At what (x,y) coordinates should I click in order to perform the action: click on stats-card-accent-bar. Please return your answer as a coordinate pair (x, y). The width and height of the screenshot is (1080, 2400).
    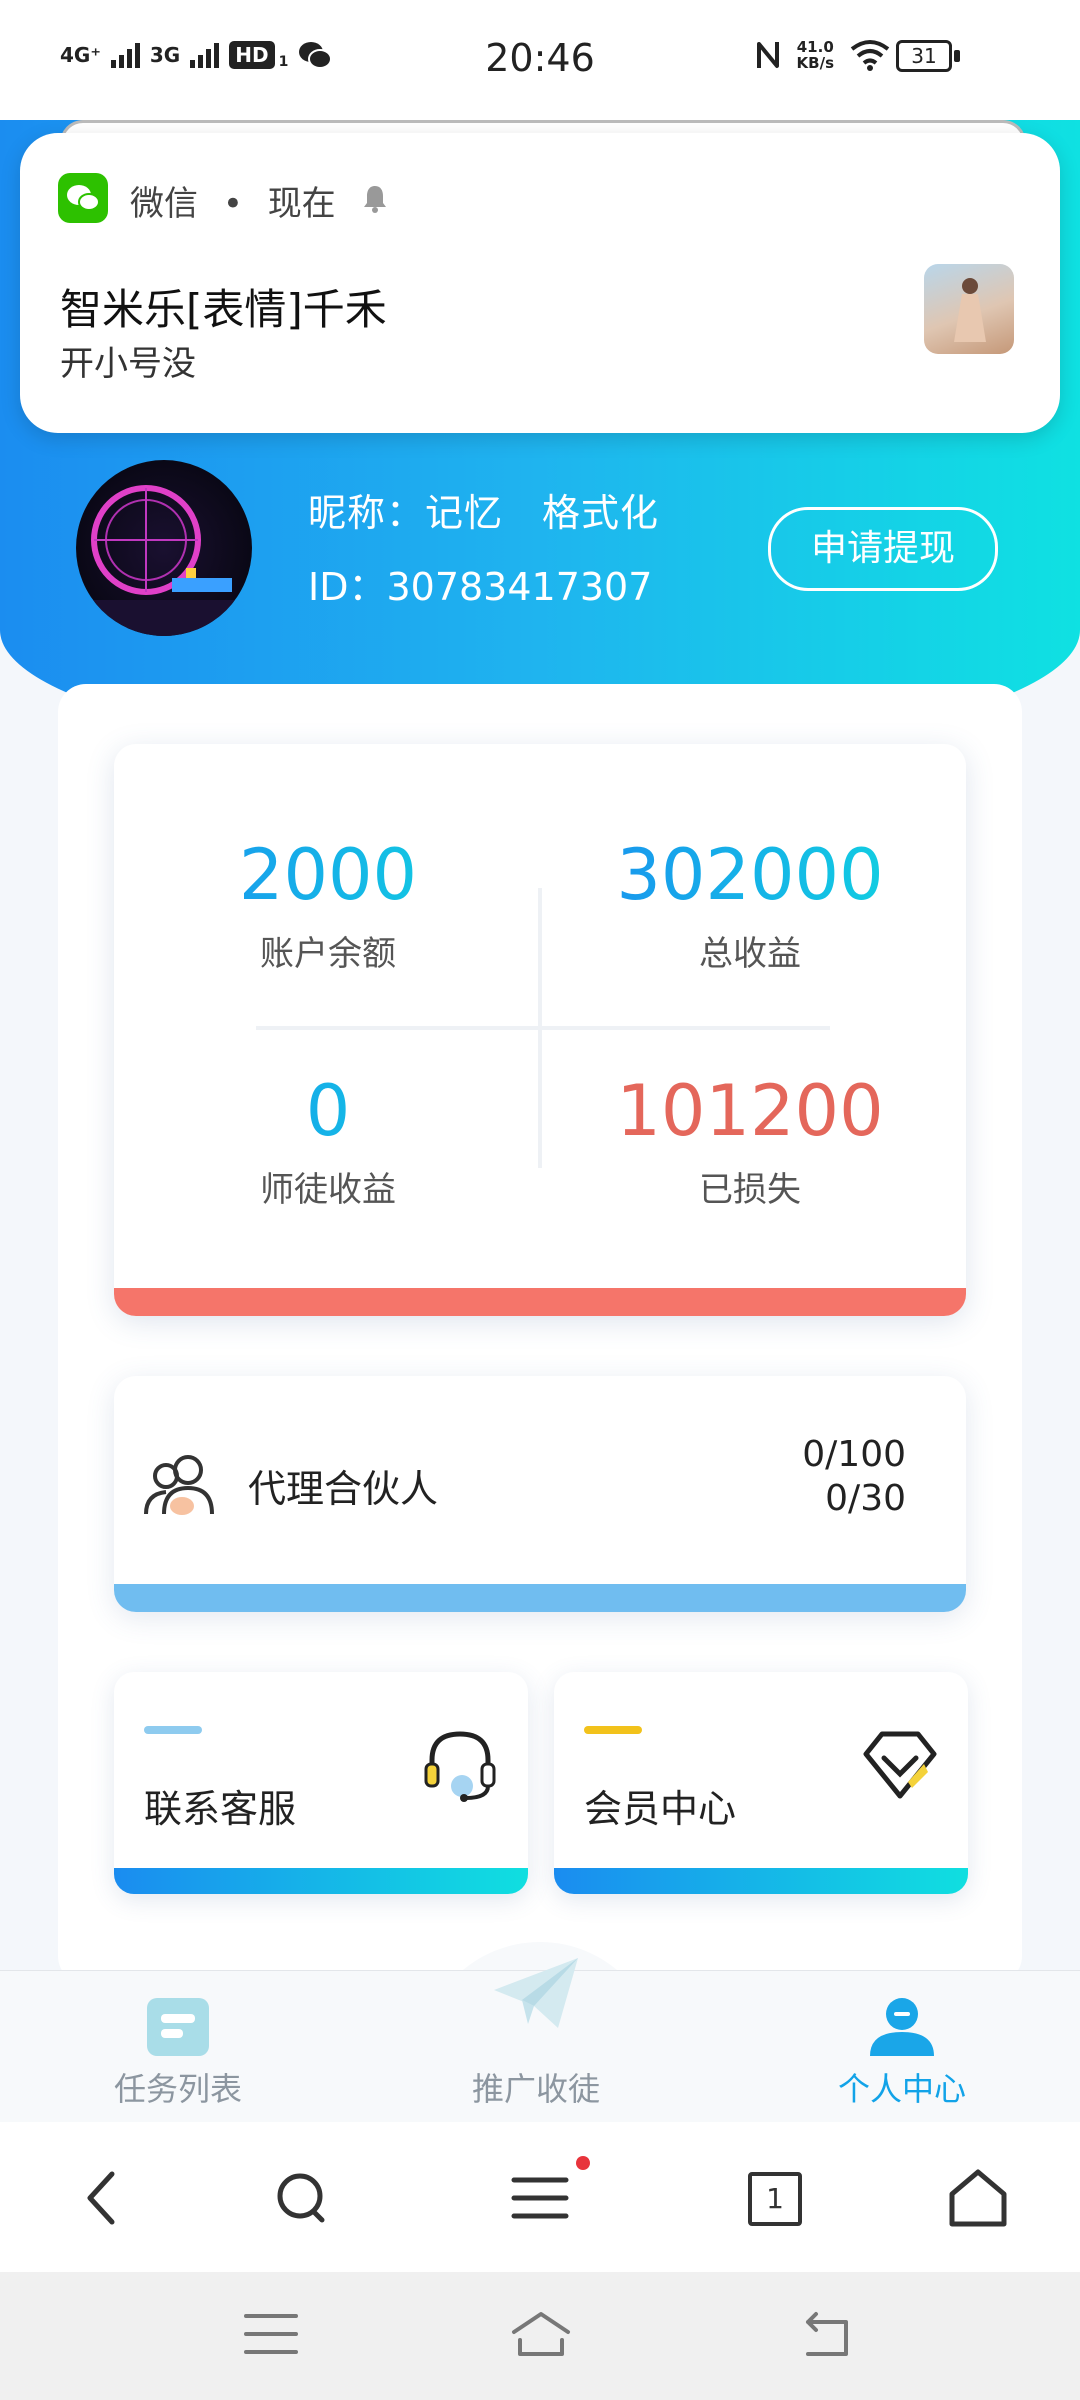
    Looking at the image, I should click on (540, 1302).